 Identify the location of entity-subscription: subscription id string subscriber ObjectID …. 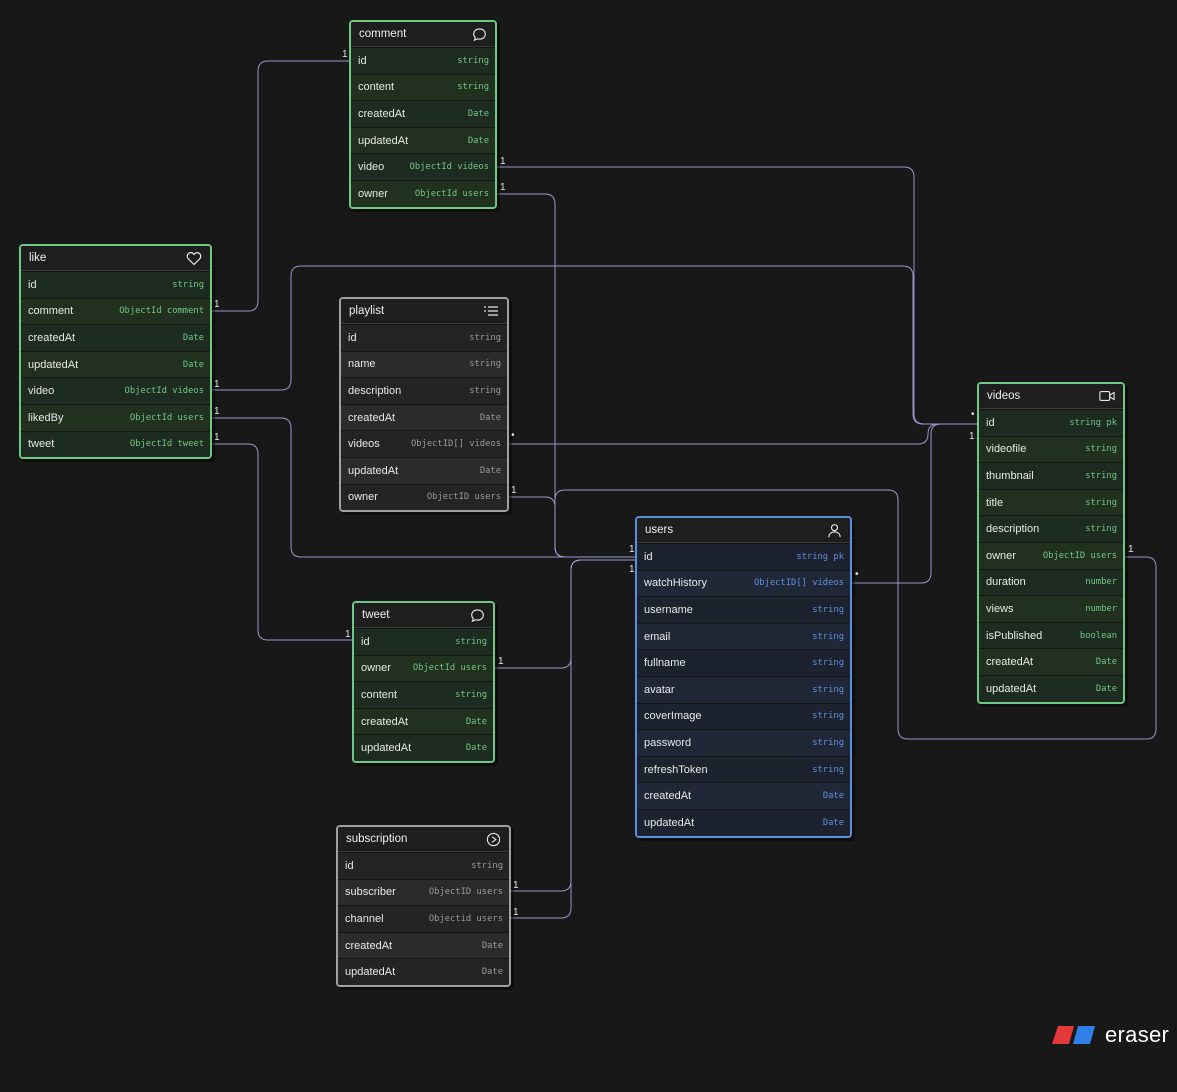
(423, 906).